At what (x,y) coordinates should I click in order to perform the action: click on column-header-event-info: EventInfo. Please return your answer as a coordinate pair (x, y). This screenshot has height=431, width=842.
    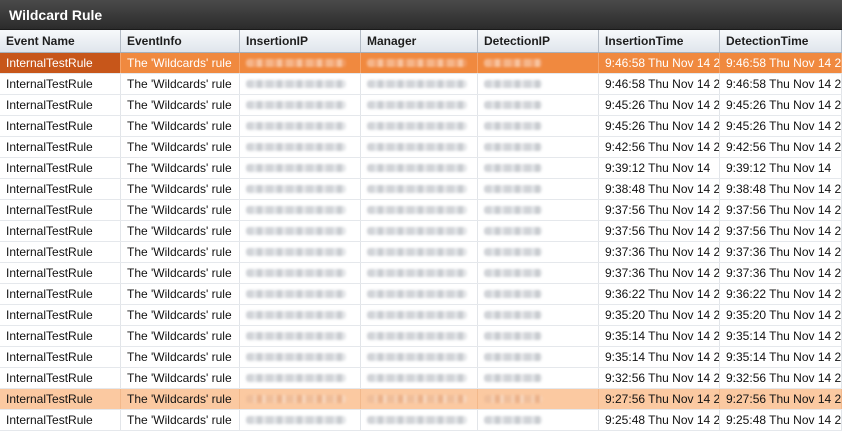
    Looking at the image, I should click on (180, 41).